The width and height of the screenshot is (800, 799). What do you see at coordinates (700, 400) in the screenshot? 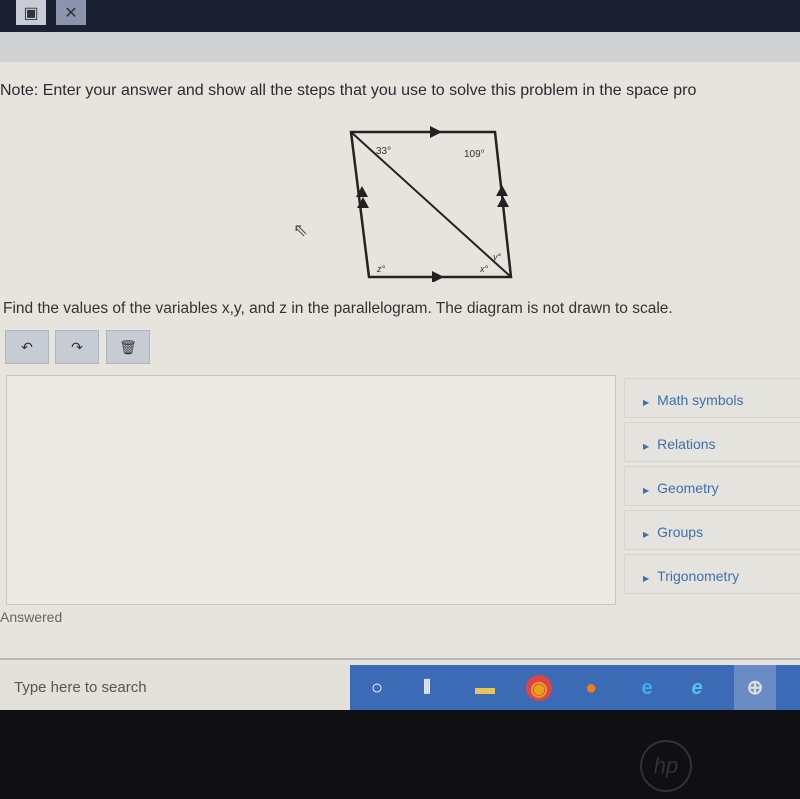
I see `category-label: Math symbols` at bounding box center [700, 400].